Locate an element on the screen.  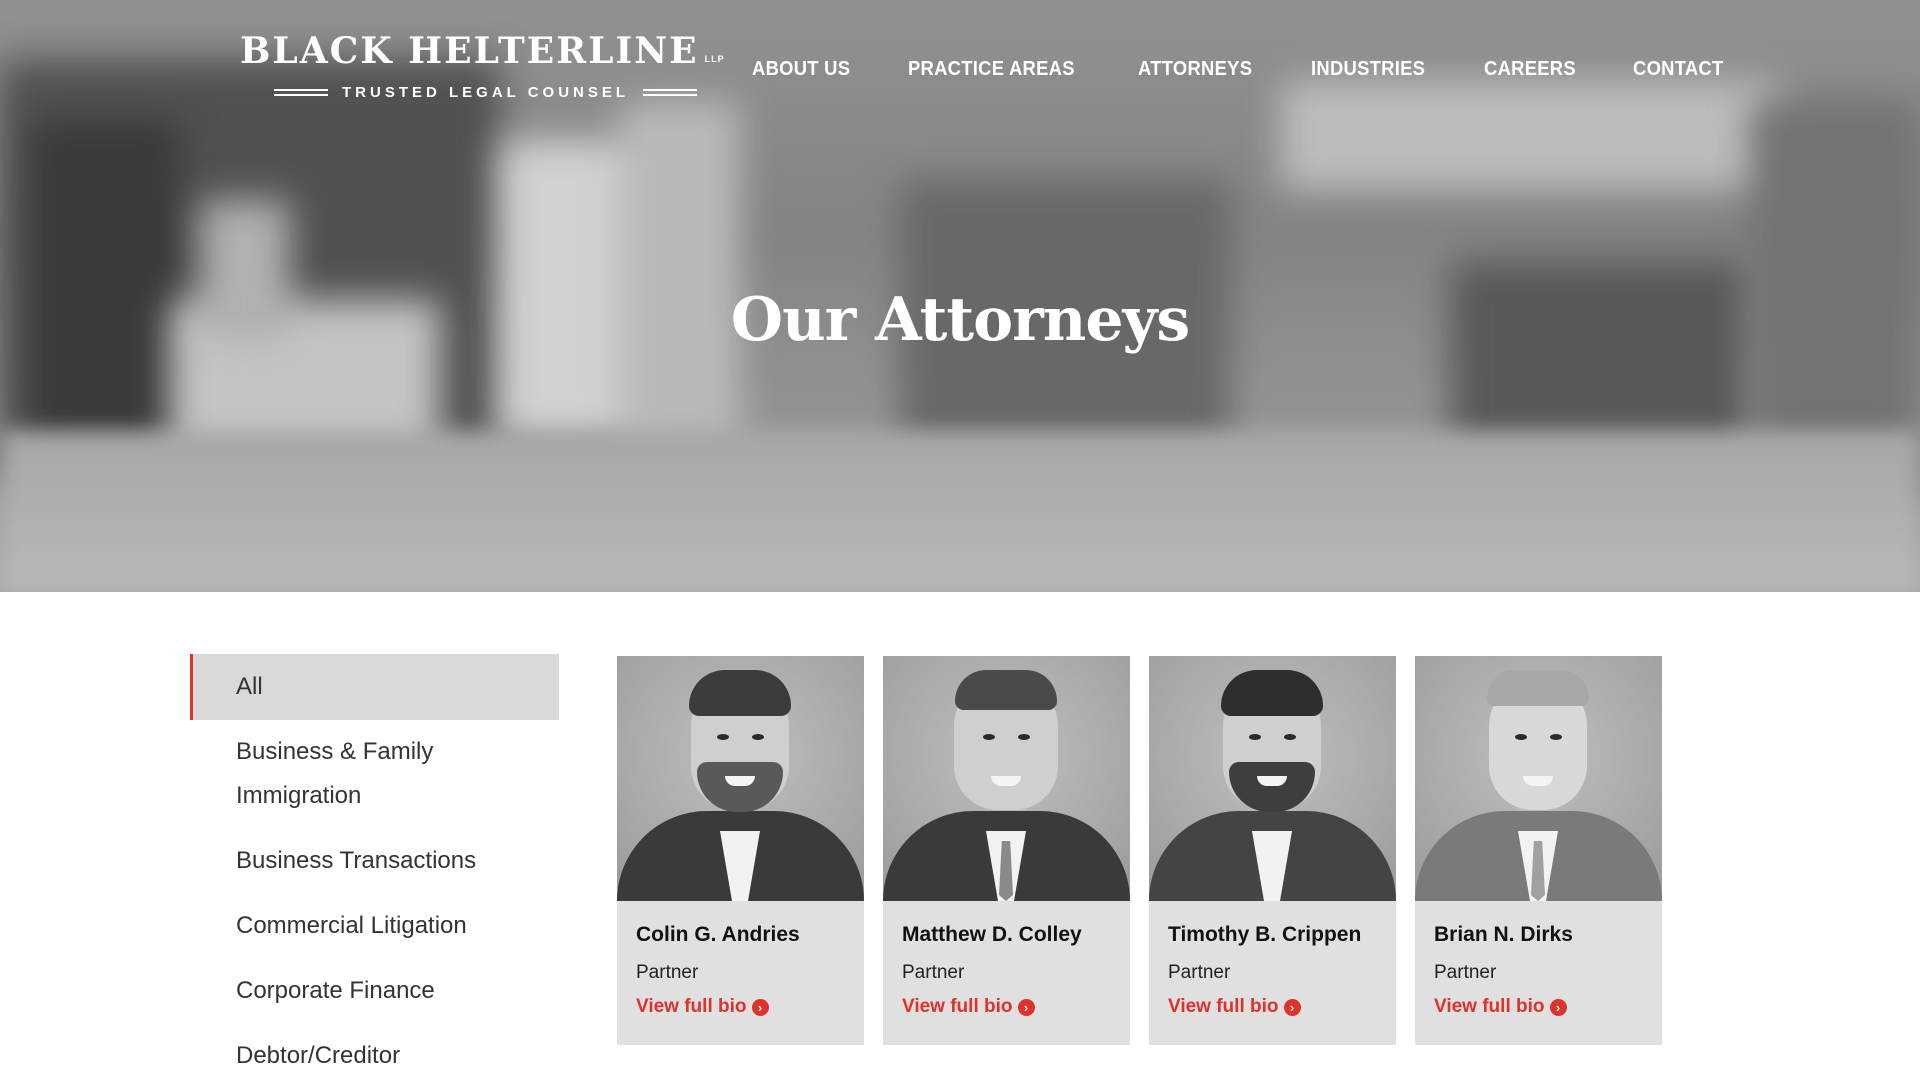
tagline-rule-right is located at coordinates (670, 92).